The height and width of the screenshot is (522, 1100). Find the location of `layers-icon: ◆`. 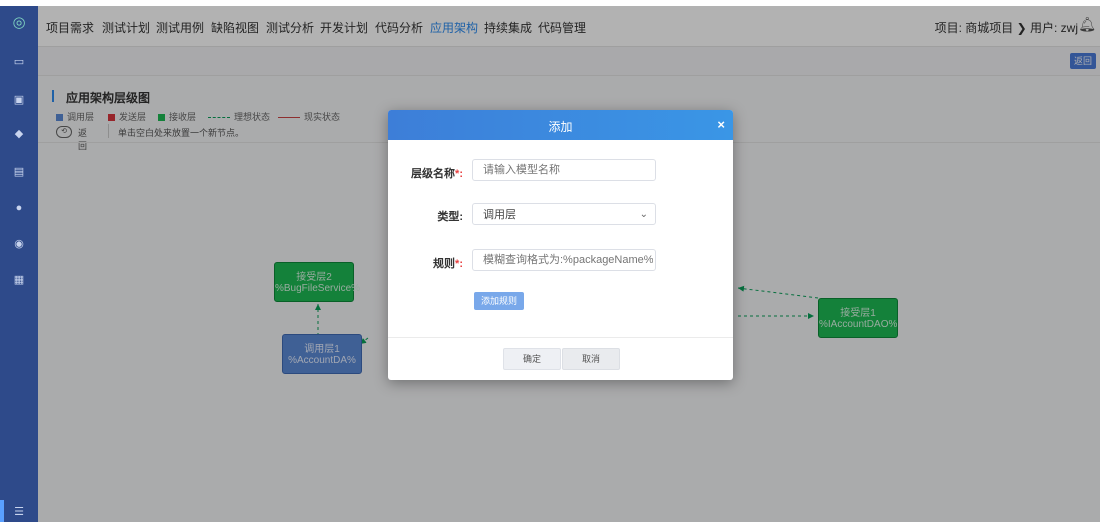

layers-icon: ◆ is located at coordinates (19, 134).